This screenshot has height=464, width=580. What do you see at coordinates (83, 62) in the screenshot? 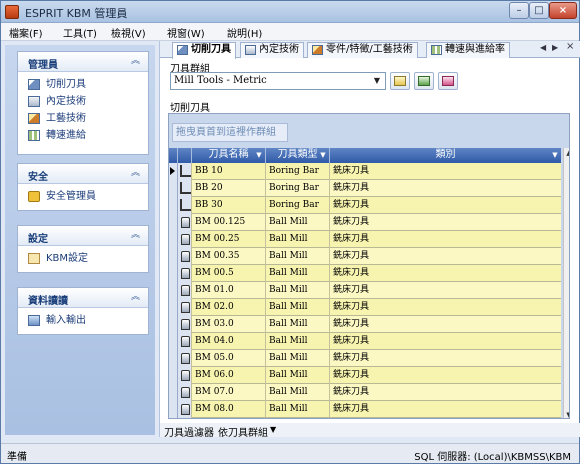
I see `section-header: 管理員 ︽` at bounding box center [83, 62].